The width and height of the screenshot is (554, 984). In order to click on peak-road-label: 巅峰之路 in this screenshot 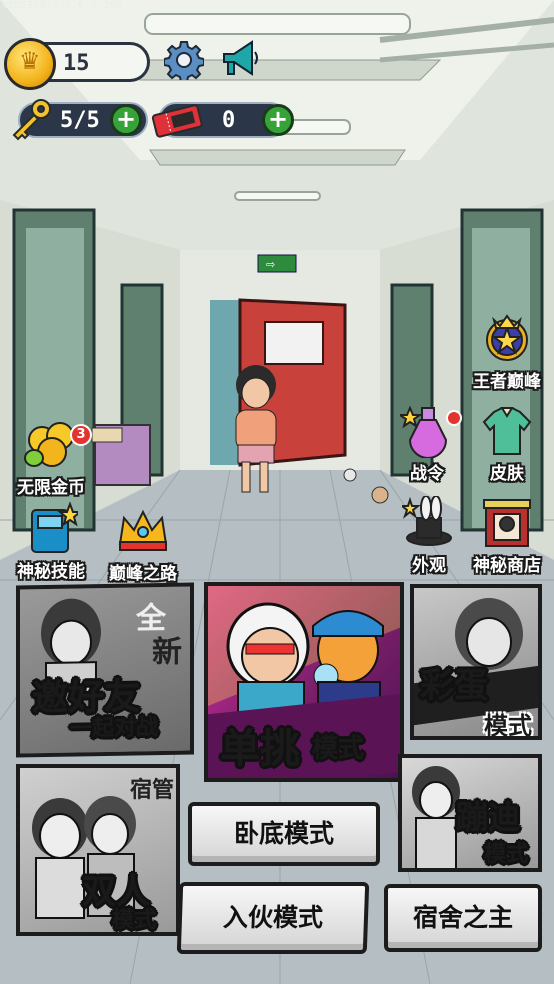, I will do `click(143, 574)`.